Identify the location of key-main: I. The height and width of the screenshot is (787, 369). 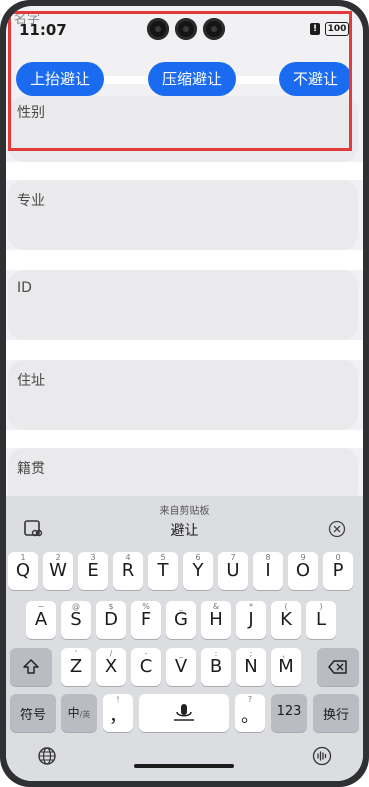
(268, 570).